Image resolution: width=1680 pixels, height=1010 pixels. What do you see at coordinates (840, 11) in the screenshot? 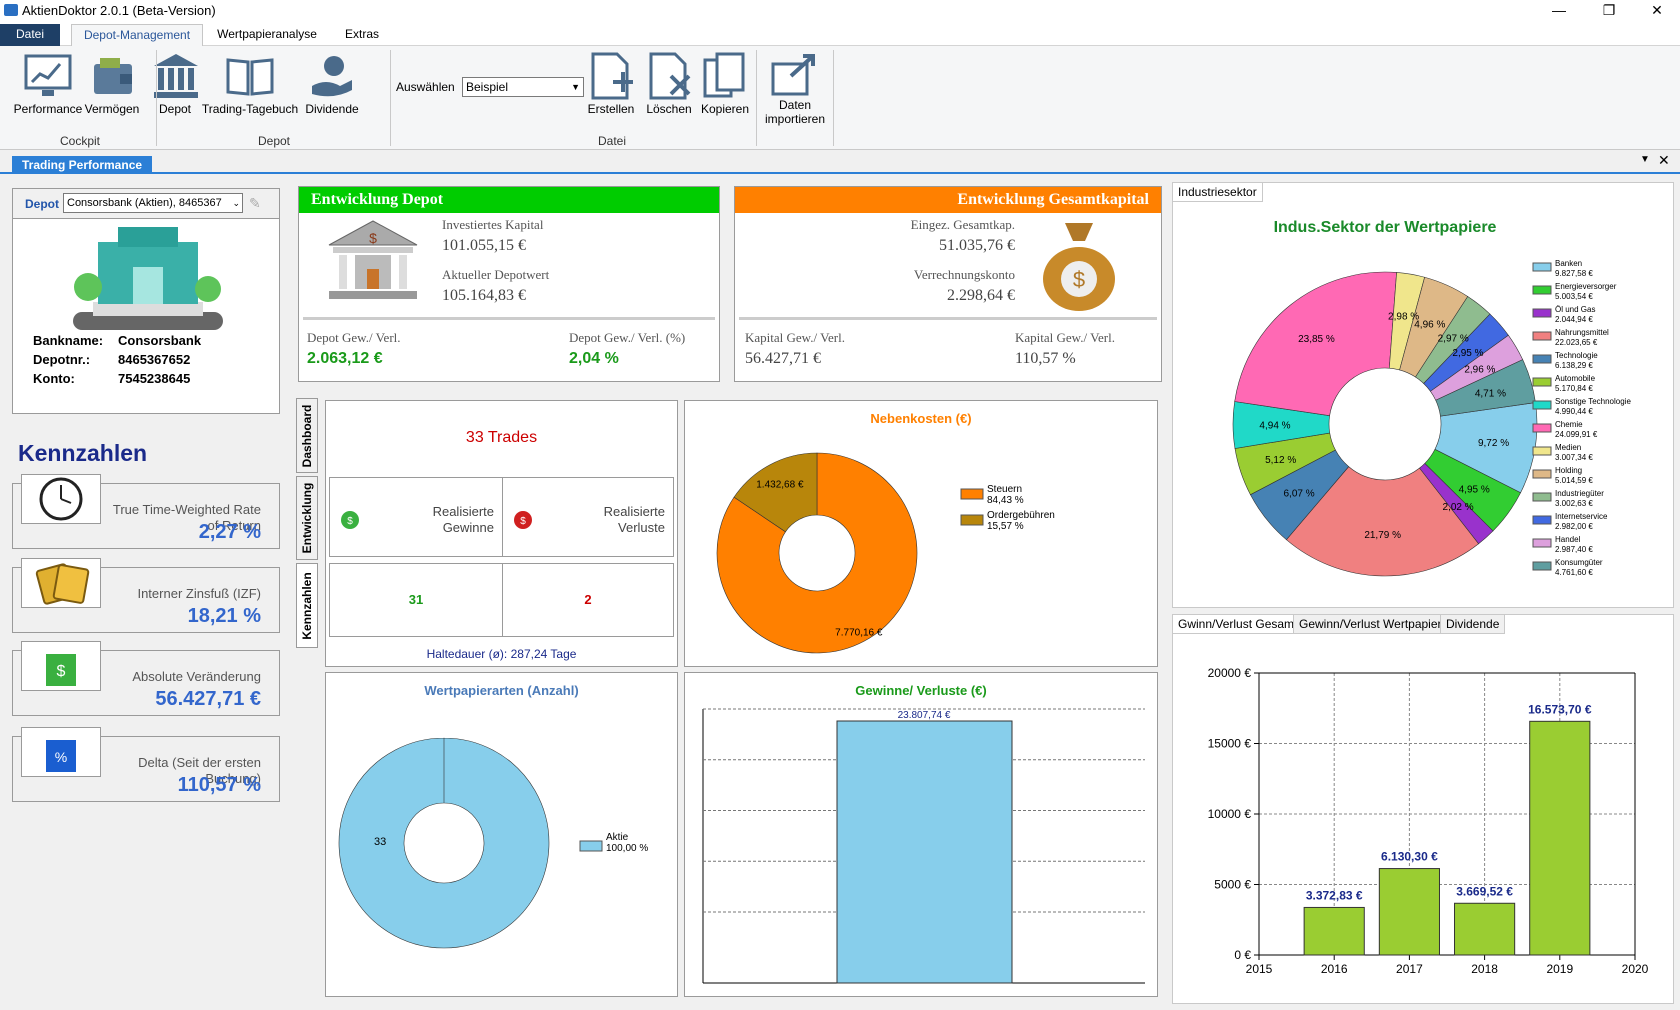
I see `title-bar: AktienDoktor 2.0.1 (Beta-Version) — ❐ ✕` at bounding box center [840, 11].